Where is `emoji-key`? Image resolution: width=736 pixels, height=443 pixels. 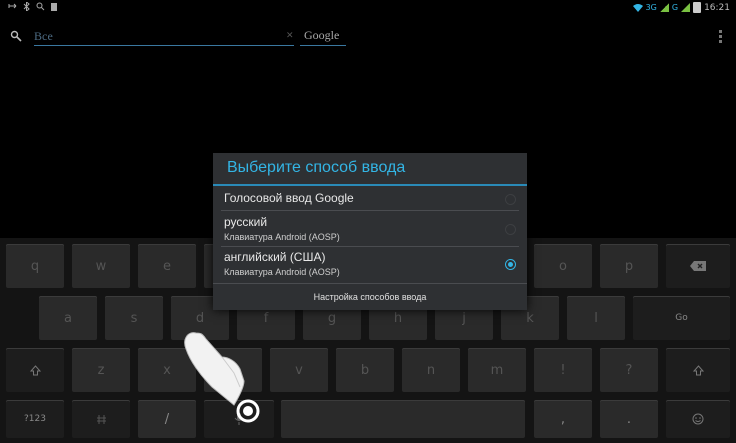
emoji-key is located at coordinates (698, 419).